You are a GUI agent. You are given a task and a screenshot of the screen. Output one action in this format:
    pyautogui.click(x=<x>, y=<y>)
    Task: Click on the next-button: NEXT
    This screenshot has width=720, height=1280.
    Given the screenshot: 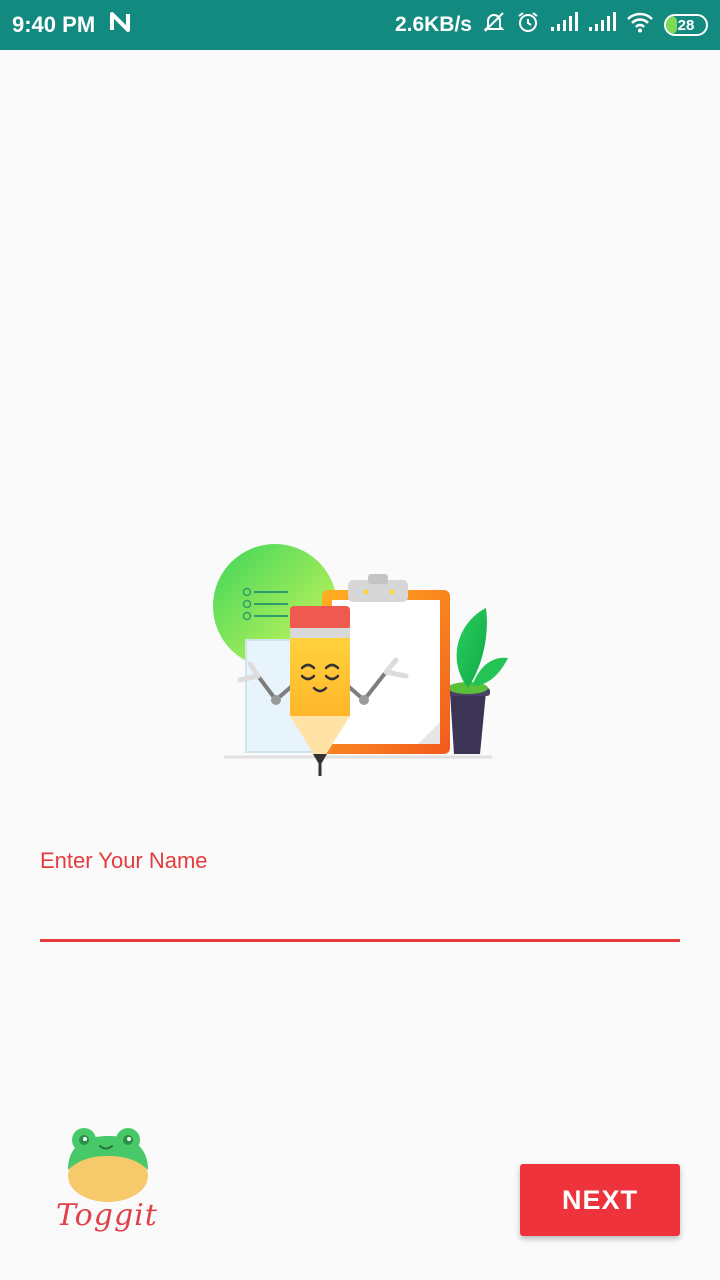 What is the action you would take?
    pyautogui.click(x=600, y=1200)
    